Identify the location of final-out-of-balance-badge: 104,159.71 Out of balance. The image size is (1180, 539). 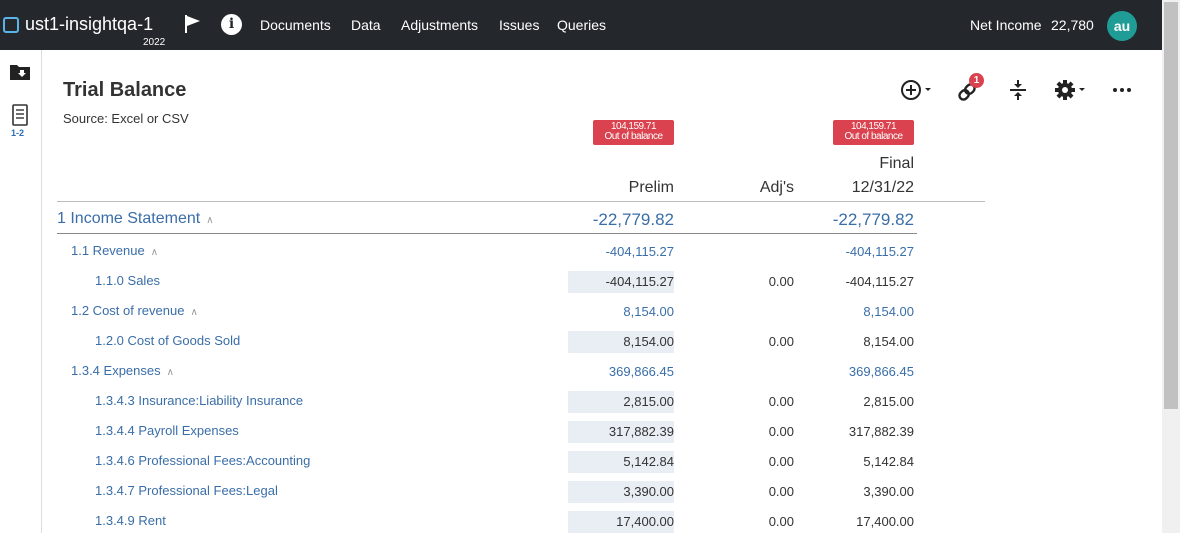
(873, 132).